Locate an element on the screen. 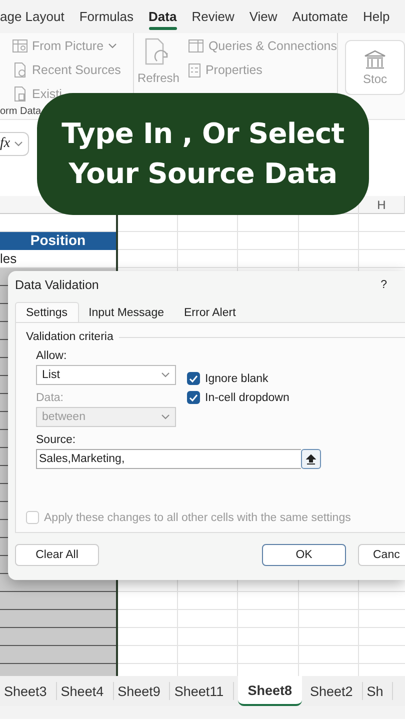 This screenshot has height=720, width=405. sheet-tab: Sheet2 is located at coordinates (334, 691).